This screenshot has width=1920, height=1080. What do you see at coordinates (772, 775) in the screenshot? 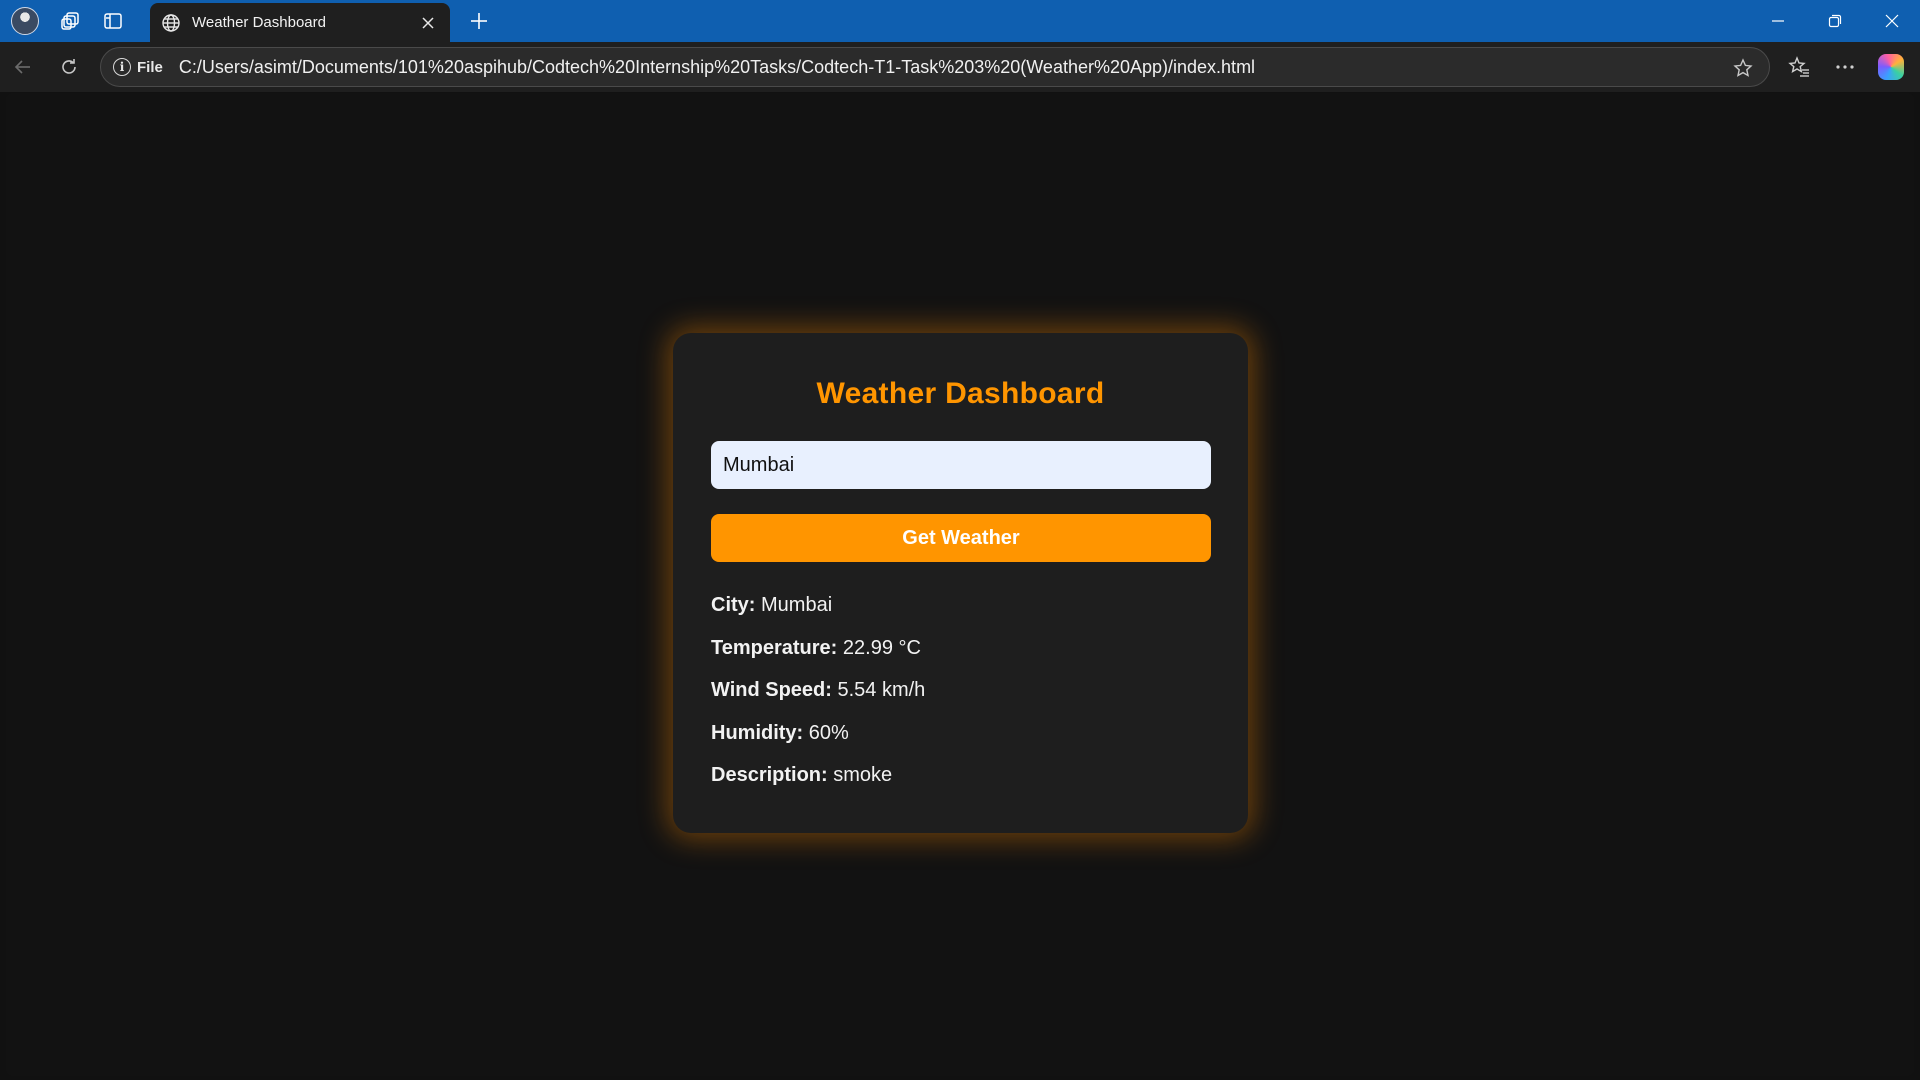
I see `description-label: Description:` at bounding box center [772, 775].